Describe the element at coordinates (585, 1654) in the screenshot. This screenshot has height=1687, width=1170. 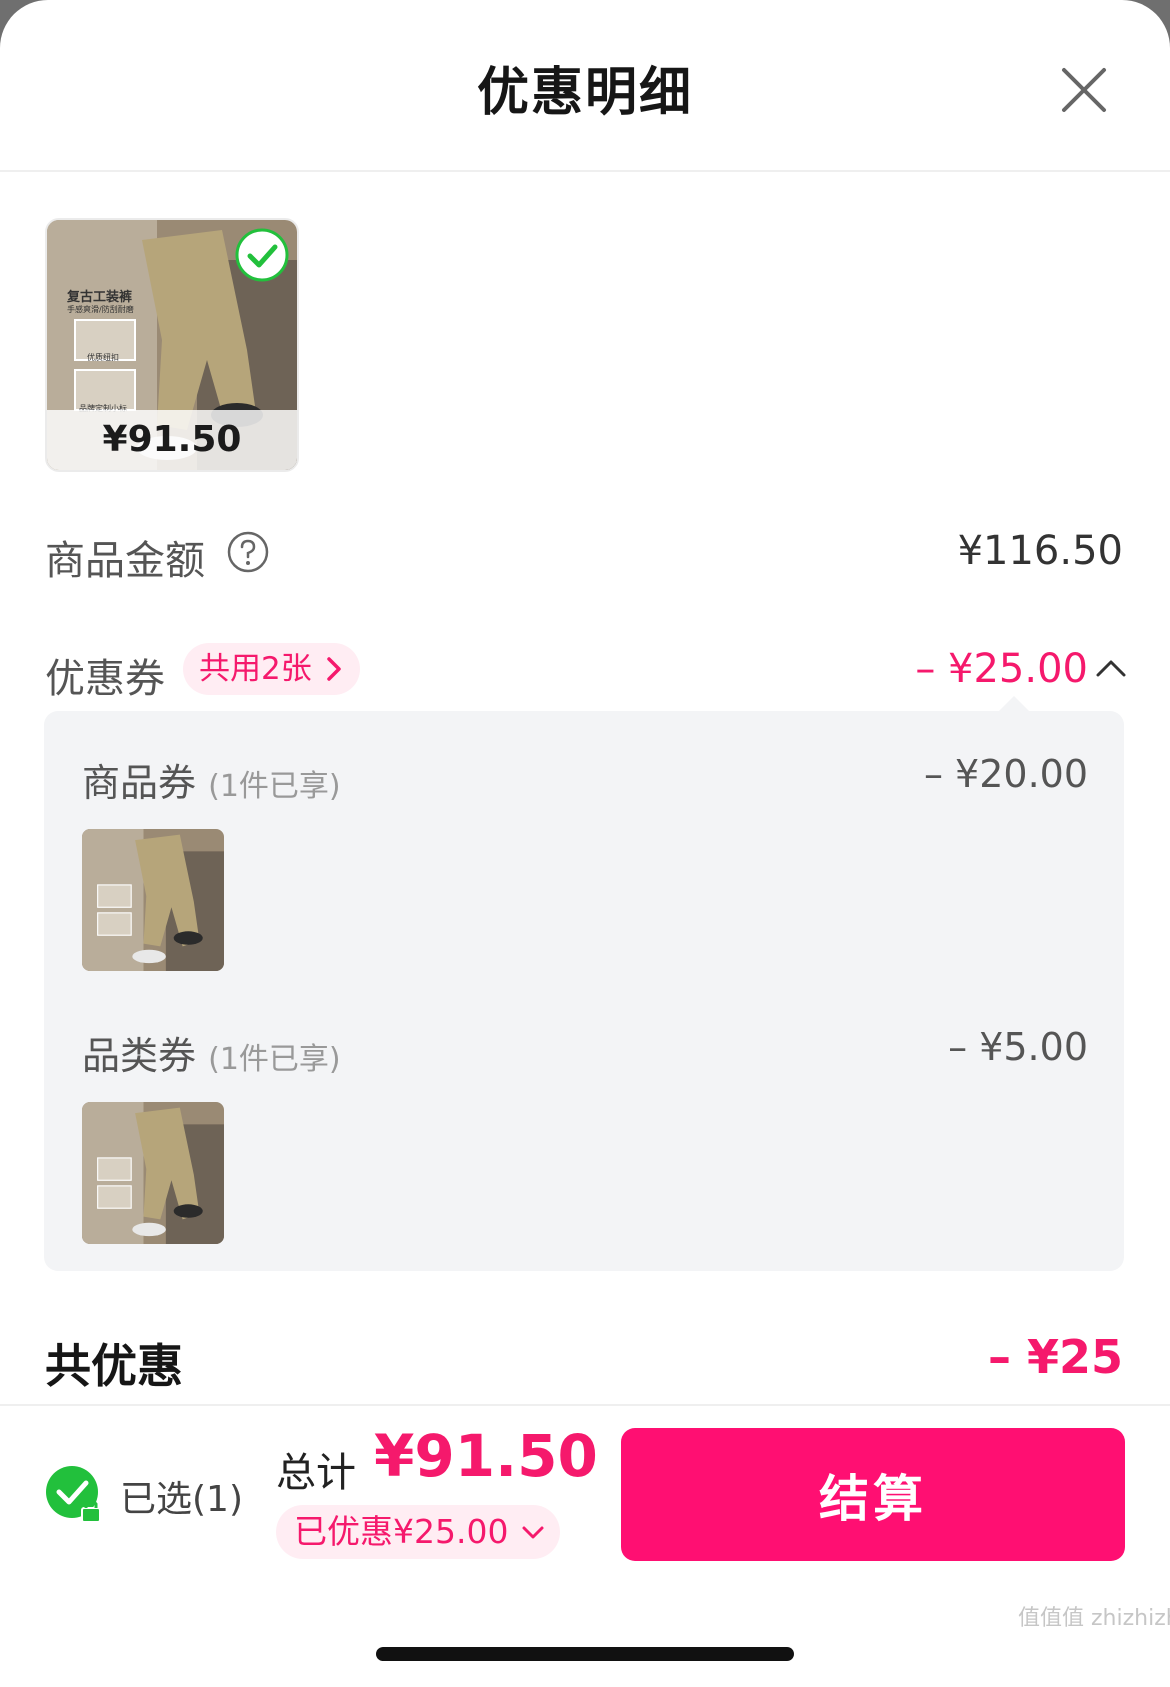
I see `home-indicator` at that location.